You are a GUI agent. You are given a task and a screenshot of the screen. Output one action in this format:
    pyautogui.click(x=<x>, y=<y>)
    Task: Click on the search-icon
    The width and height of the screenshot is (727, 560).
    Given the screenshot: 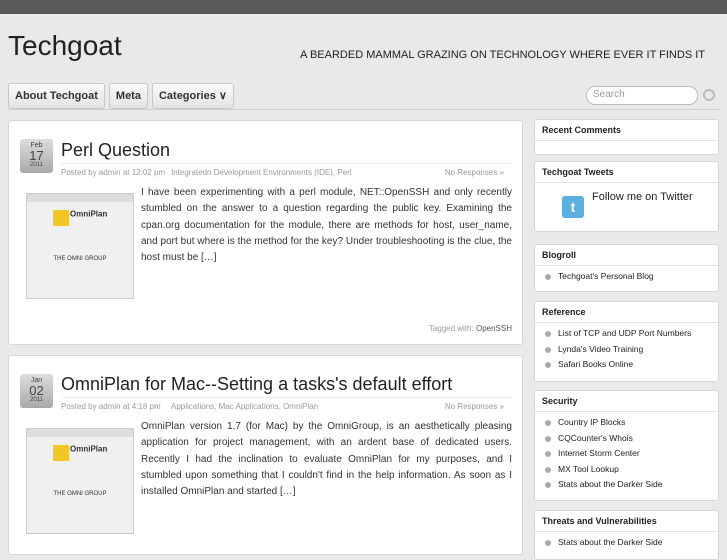 What is the action you would take?
    pyautogui.click(x=709, y=95)
    